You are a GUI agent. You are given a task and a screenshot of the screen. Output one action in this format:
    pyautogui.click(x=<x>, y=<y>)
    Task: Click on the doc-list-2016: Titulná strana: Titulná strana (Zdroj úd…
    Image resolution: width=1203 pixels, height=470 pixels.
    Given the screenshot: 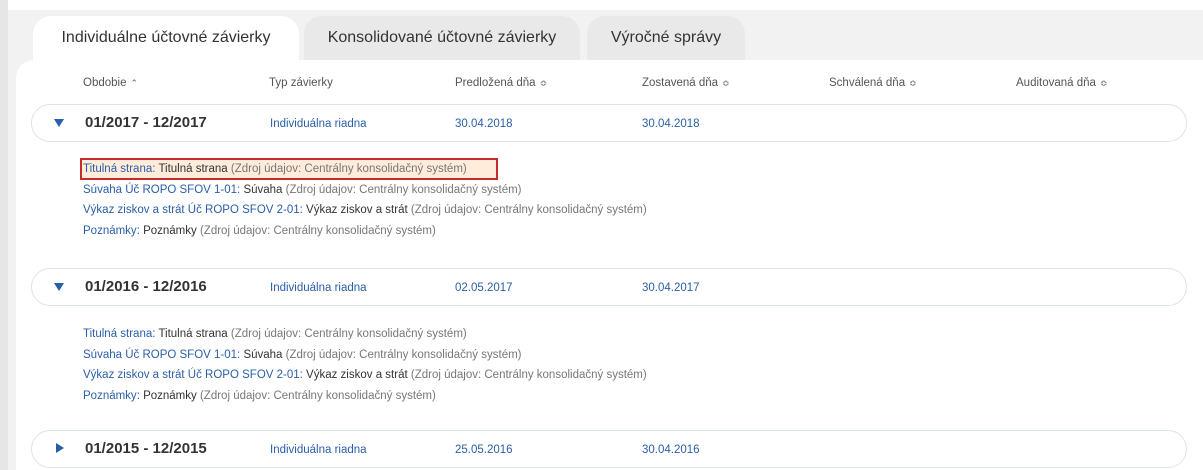 What is the action you would take?
    pyautogui.click(x=365, y=365)
    